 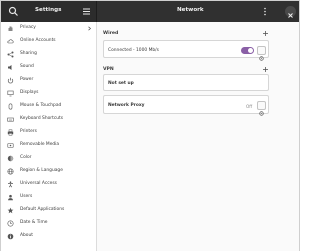 I want to click on globe-icon, so click(x=10, y=171).